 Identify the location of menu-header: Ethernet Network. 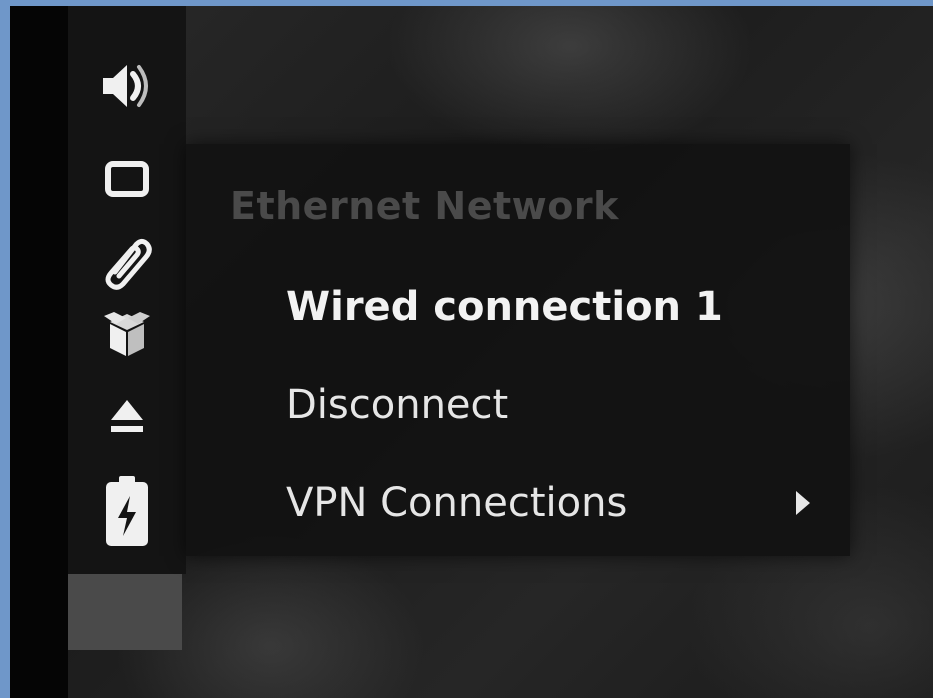
(424, 206).